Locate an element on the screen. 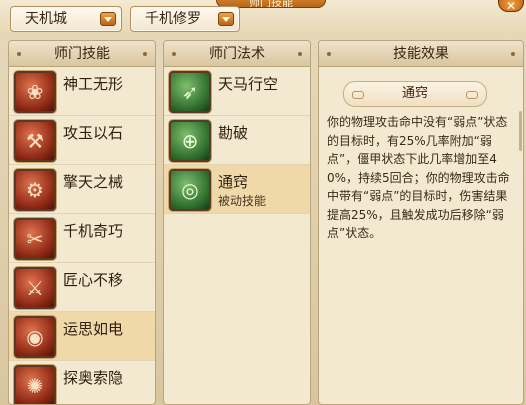 The image size is (526, 405). skill-item: ⚒ 攻玉以石 is located at coordinates (82, 140).